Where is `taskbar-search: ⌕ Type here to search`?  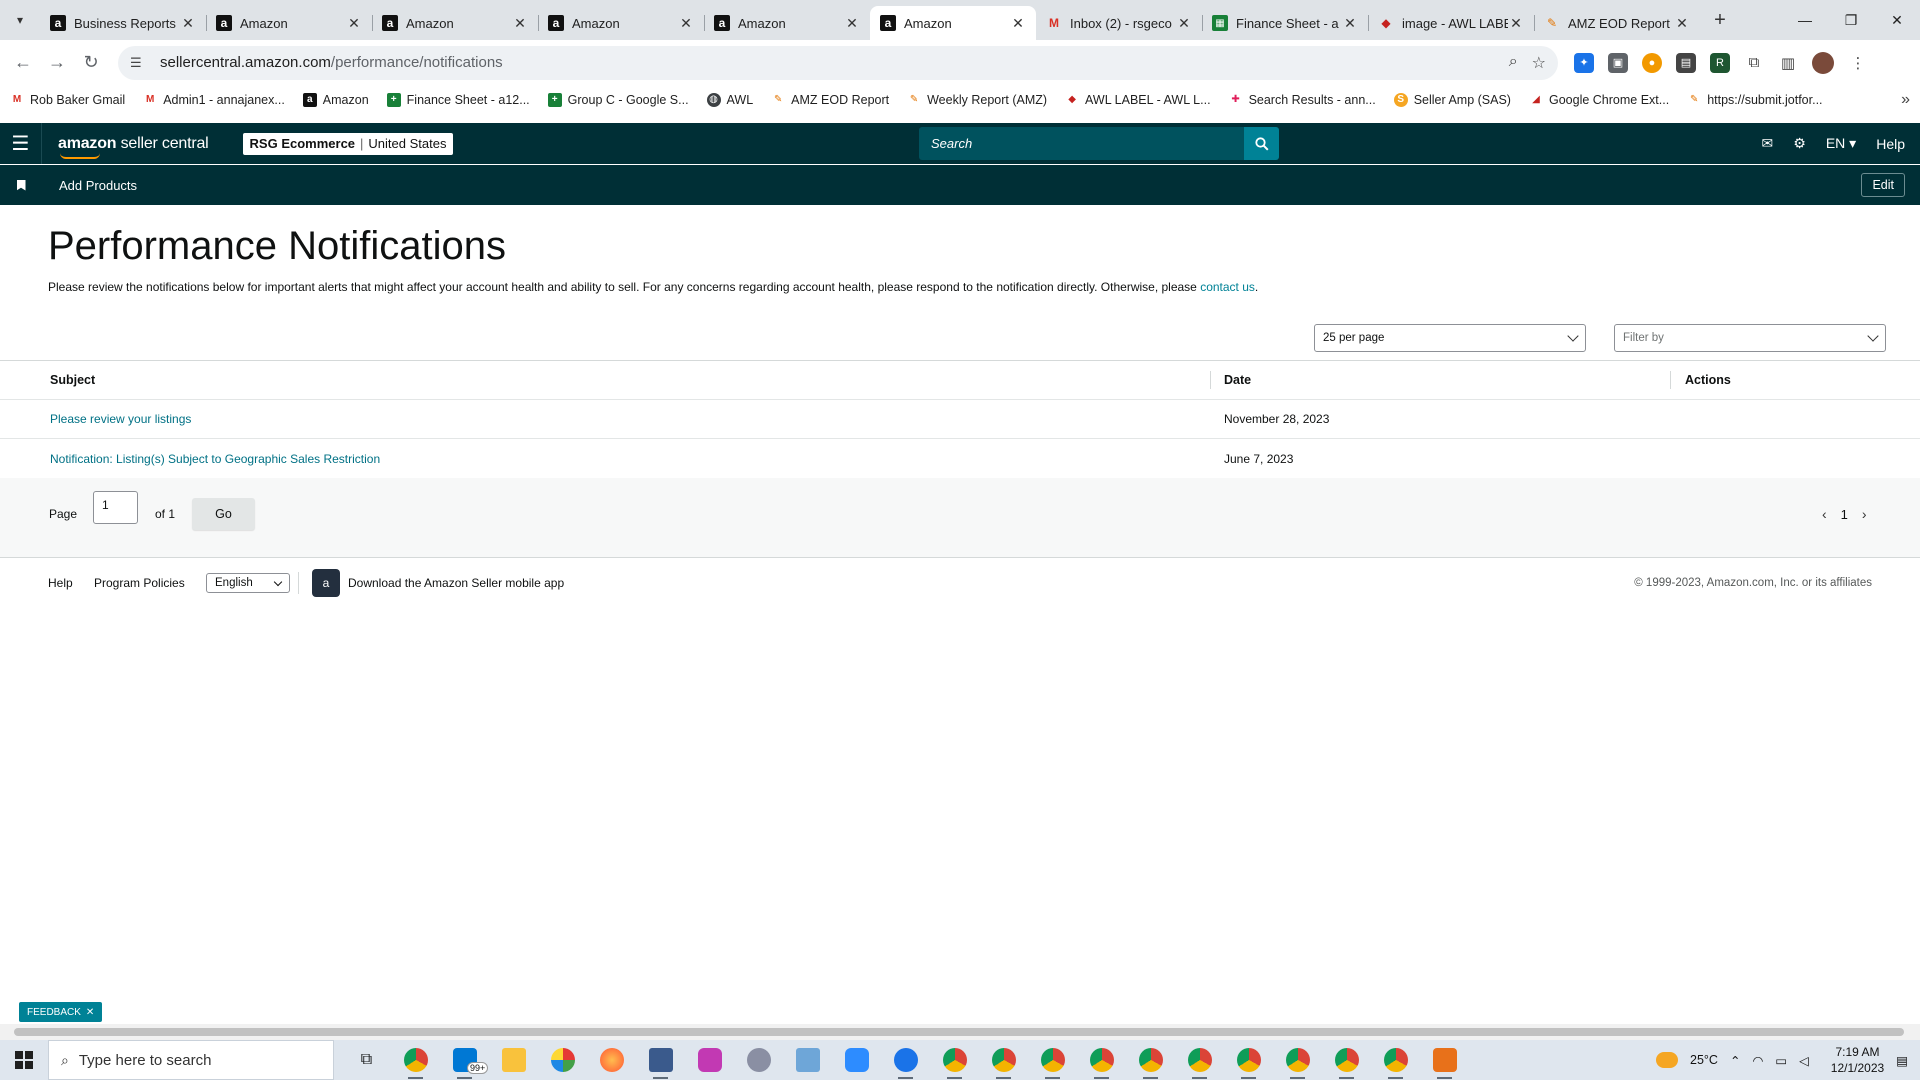
taskbar-search: ⌕ Type here to search is located at coordinates (191, 1060).